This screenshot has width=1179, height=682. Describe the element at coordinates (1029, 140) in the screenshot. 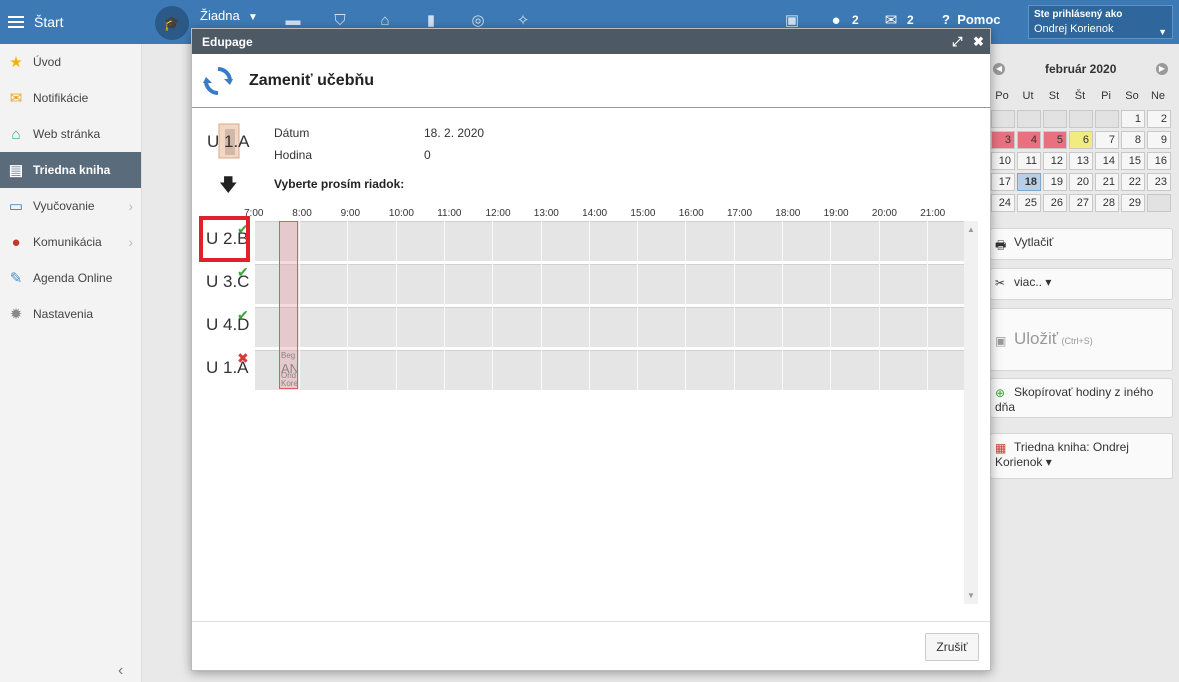

I see `calendar-day: 4` at that location.